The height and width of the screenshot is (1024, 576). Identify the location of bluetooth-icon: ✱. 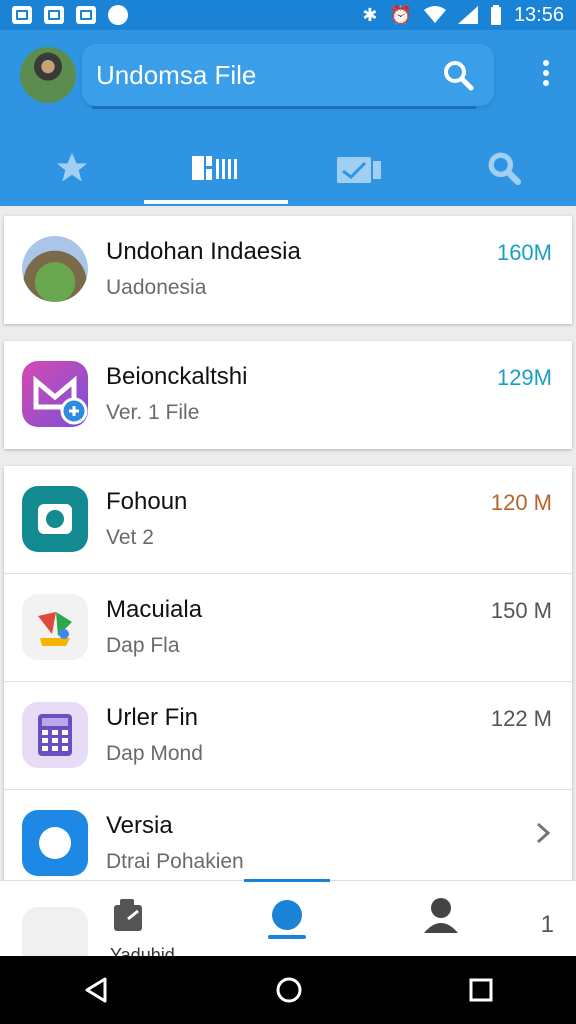
(370, 15).